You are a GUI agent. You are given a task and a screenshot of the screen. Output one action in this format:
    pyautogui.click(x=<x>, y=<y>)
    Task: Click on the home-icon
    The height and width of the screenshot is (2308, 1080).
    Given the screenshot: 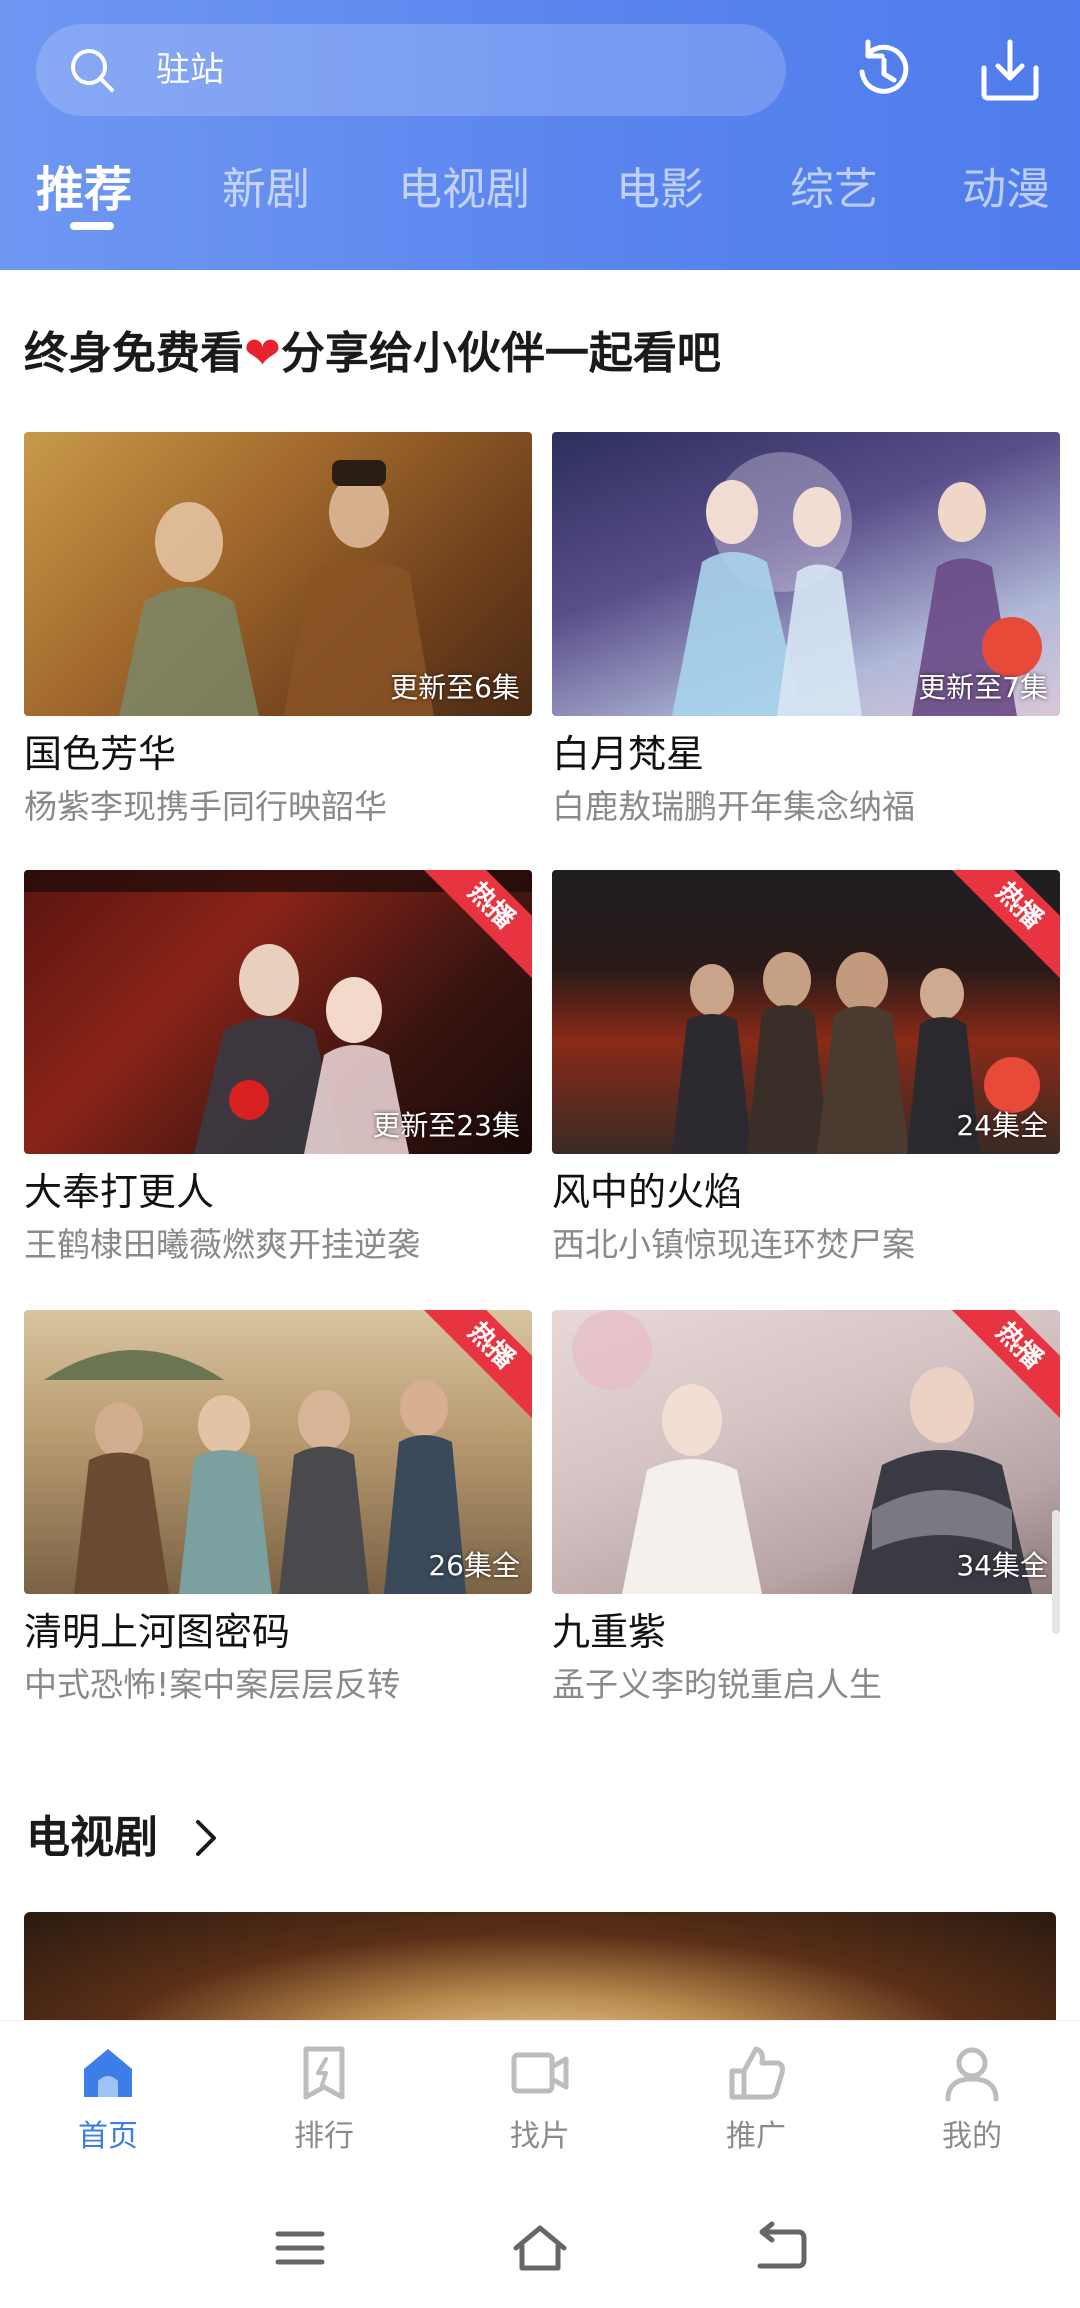 What is the action you would take?
    pyautogui.click(x=108, y=2073)
    